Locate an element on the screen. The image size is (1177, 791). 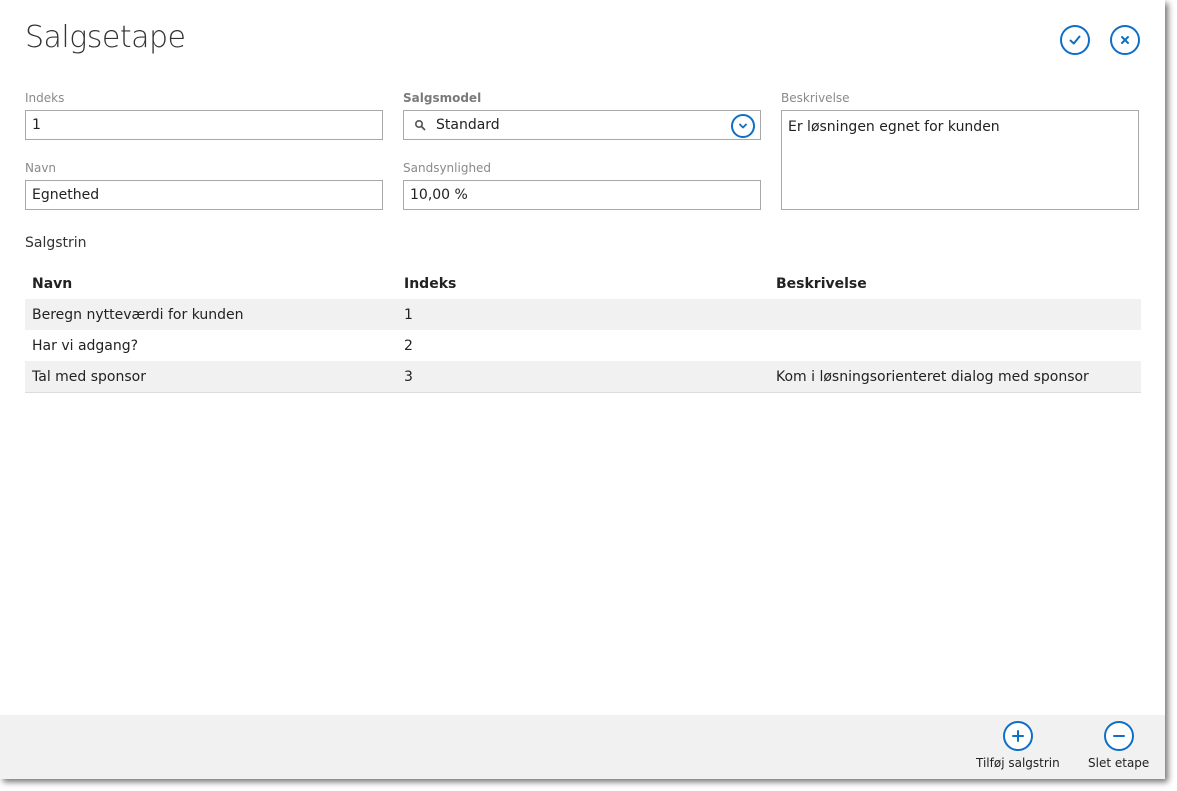
delete-stage-button: Slet etape is located at coordinates (1118, 745).